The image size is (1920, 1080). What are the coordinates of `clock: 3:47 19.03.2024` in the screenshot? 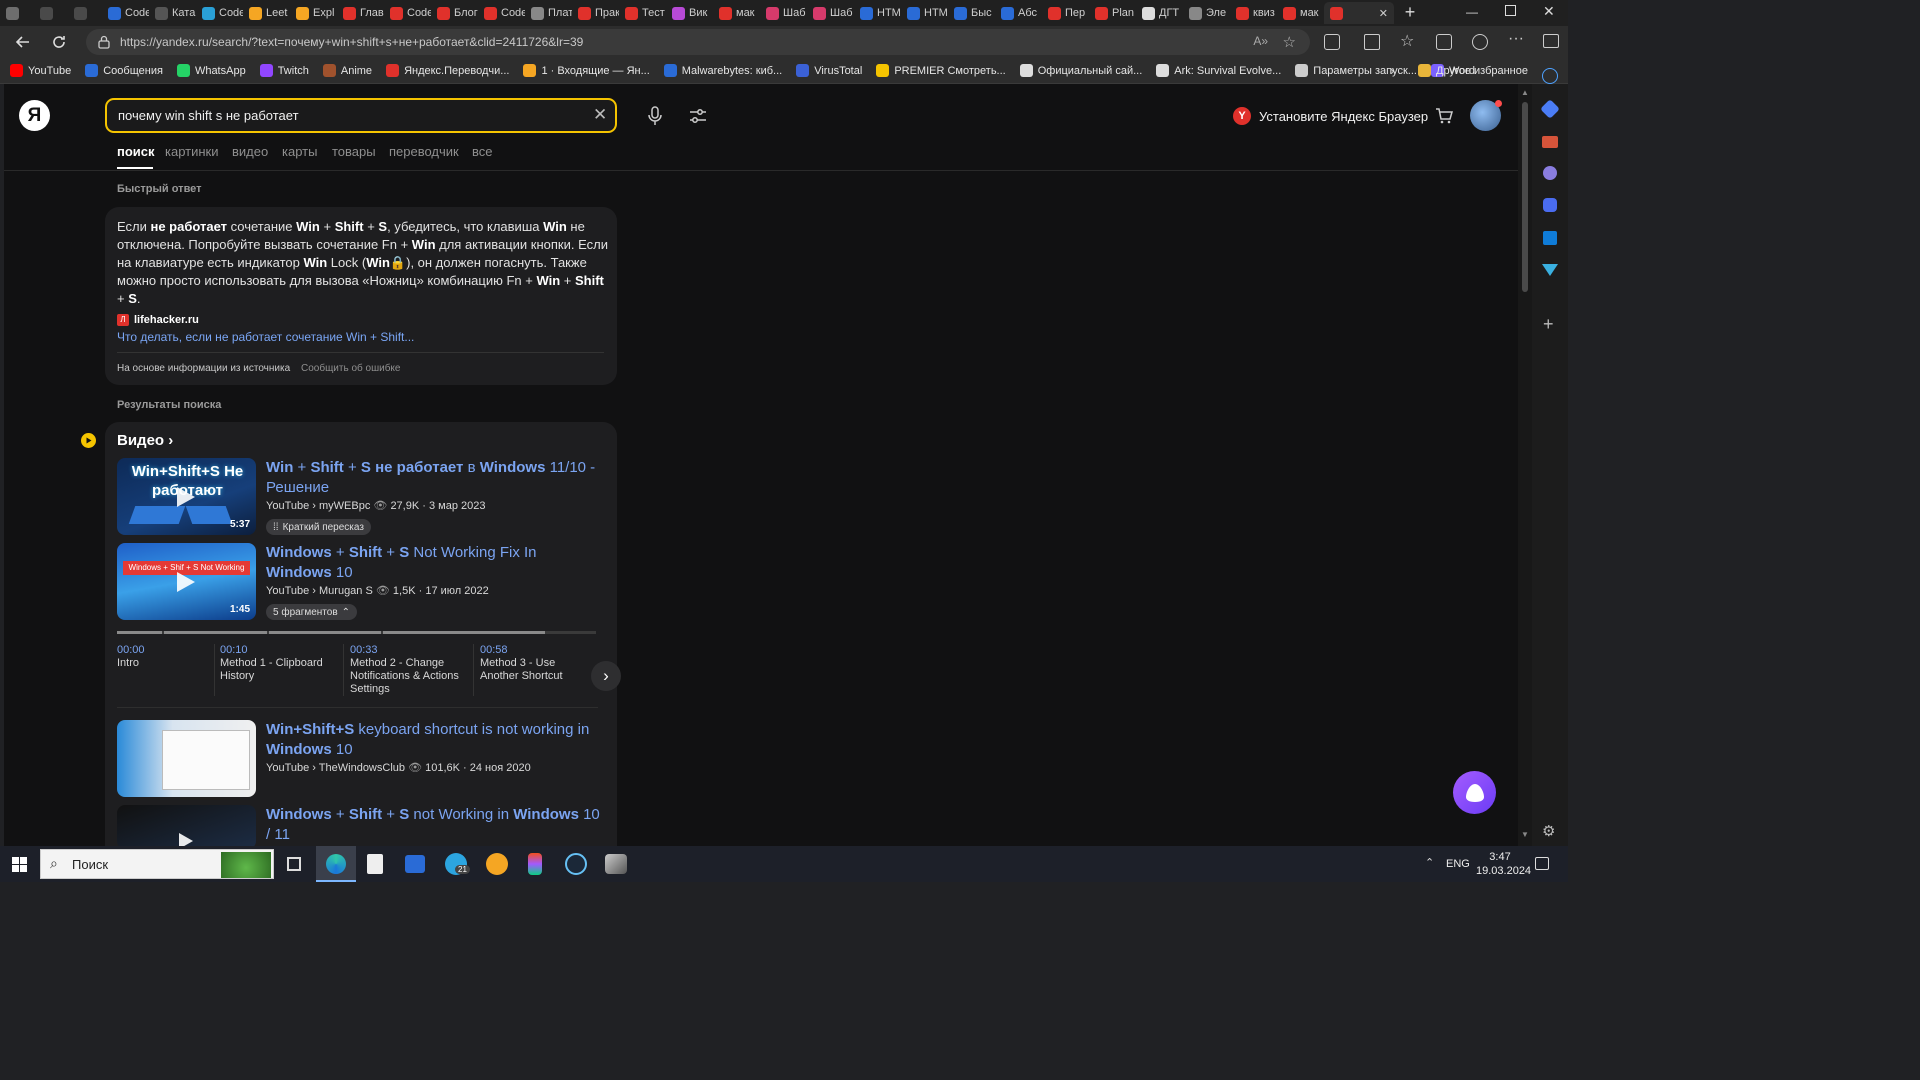 It's located at (1503, 864).